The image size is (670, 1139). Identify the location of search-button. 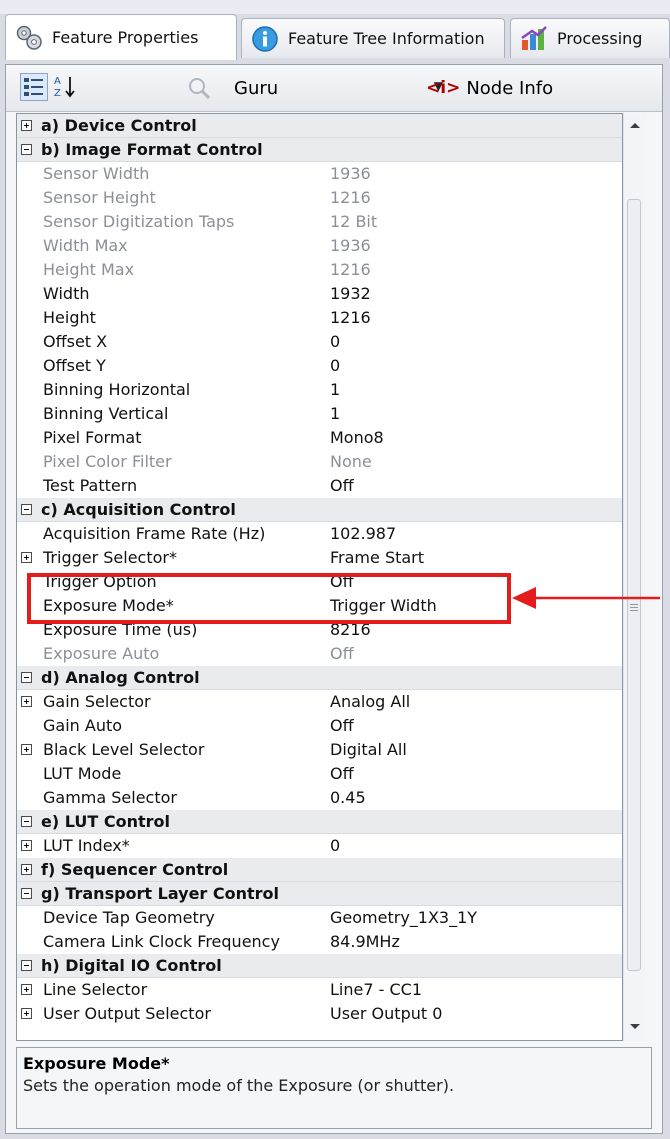
(199, 88).